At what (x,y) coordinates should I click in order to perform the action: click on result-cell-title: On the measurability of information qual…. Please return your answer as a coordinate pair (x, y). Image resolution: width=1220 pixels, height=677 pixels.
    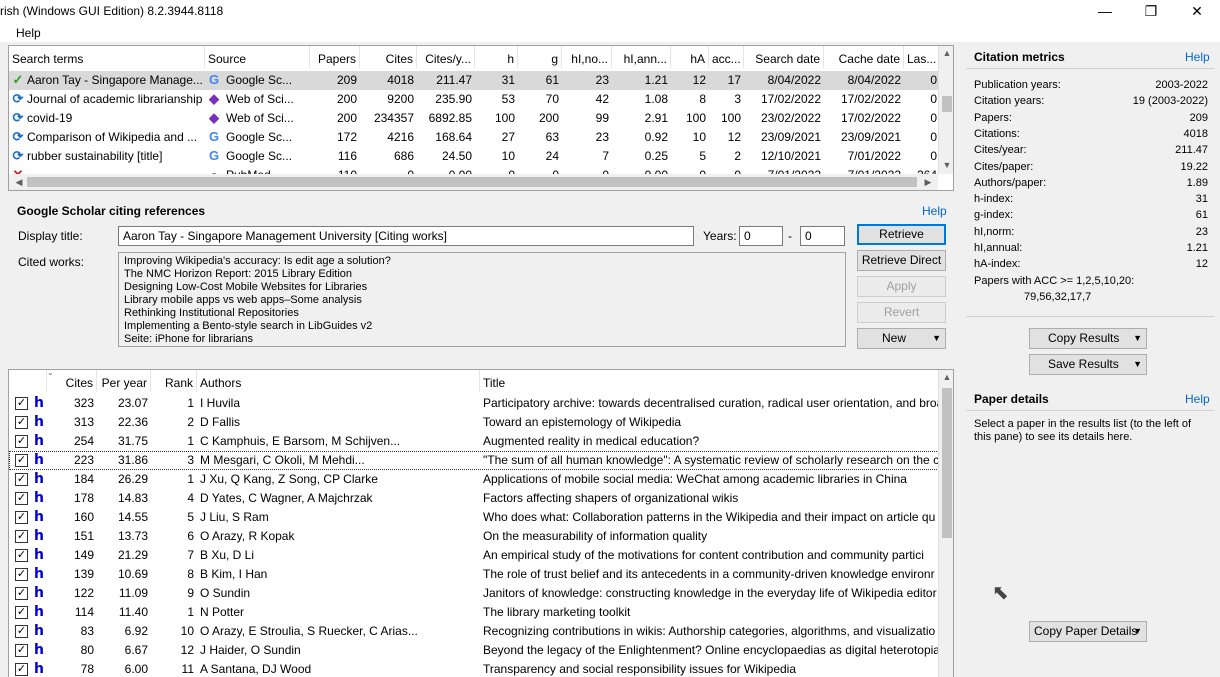
    Looking at the image, I should click on (595, 536).